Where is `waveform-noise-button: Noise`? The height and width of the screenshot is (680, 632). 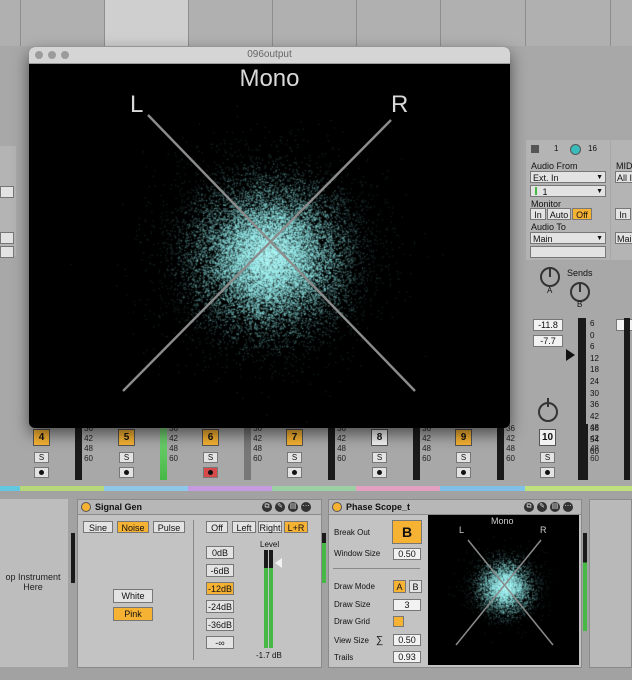 waveform-noise-button: Noise is located at coordinates (133, 527).